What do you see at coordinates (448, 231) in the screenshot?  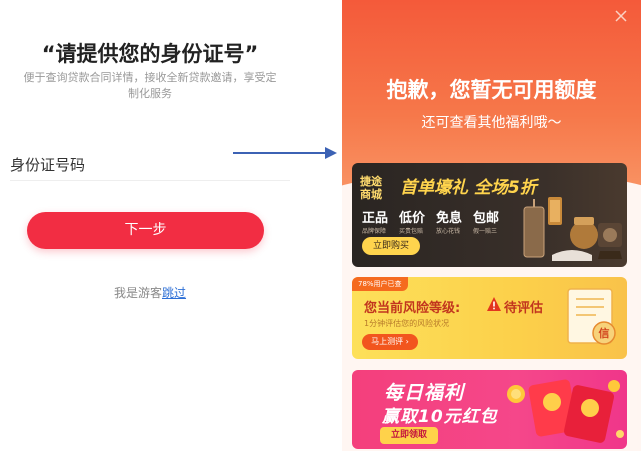 I see `feature-subtitle: 放心花钱` at bounding box center [448, 231].